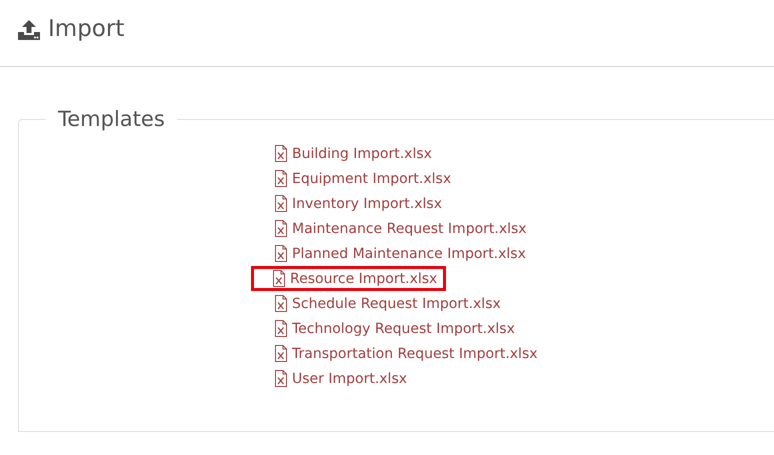 The height and width of the screenshot is (455, 774). Describe the element at coordinates (86, 29) in the screenshot. I see `page-title: Import` at that location.